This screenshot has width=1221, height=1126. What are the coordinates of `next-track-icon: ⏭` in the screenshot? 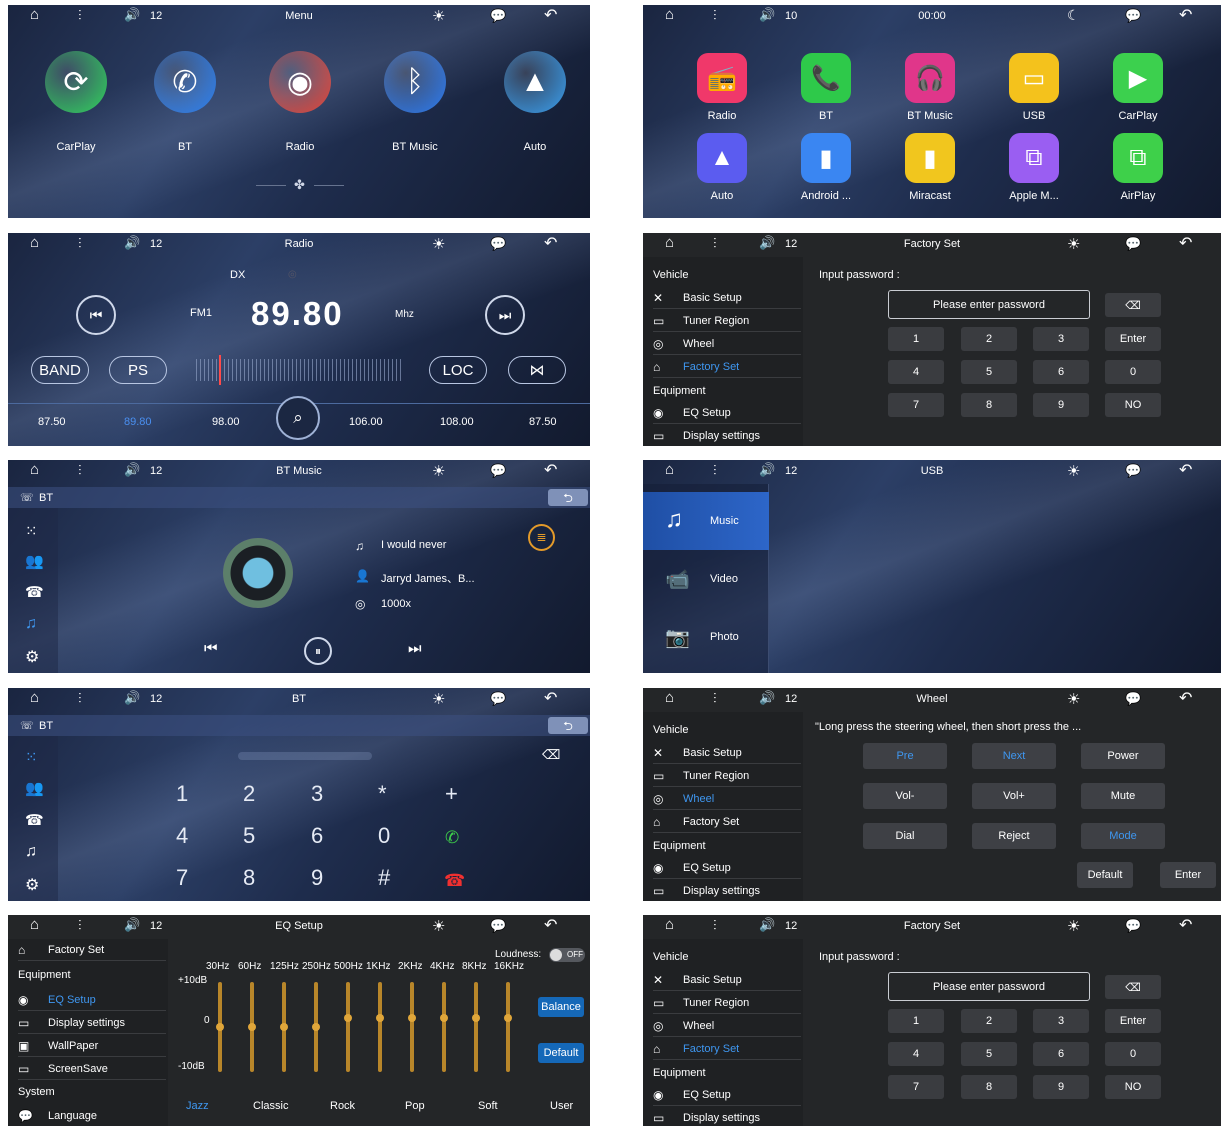 It's located at (415, 648).